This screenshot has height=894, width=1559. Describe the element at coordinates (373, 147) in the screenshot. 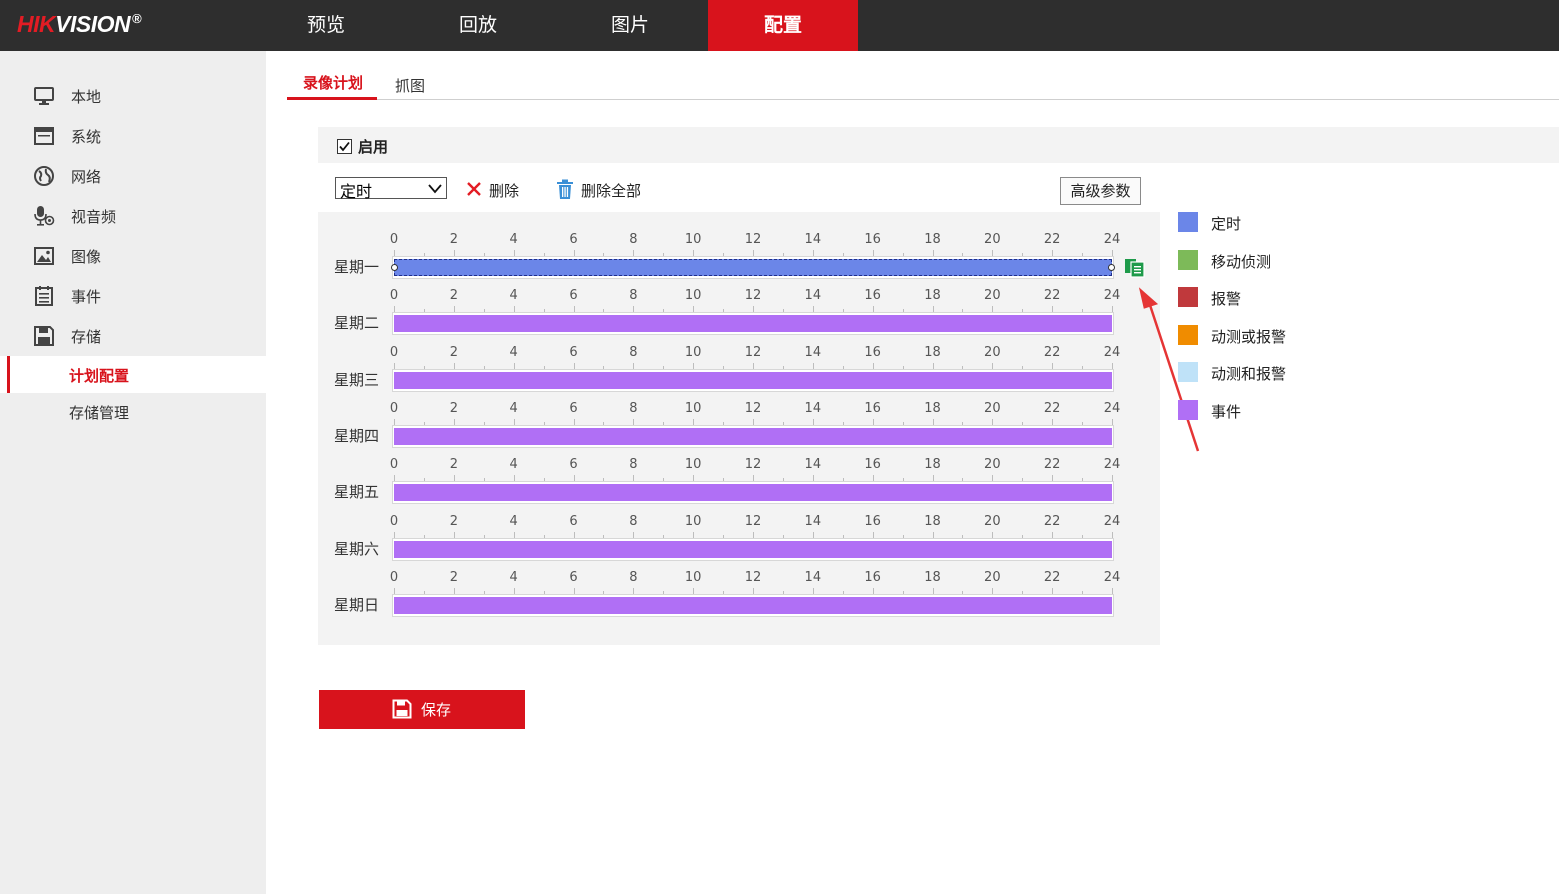

I see `enable-label: 启用` at that location.